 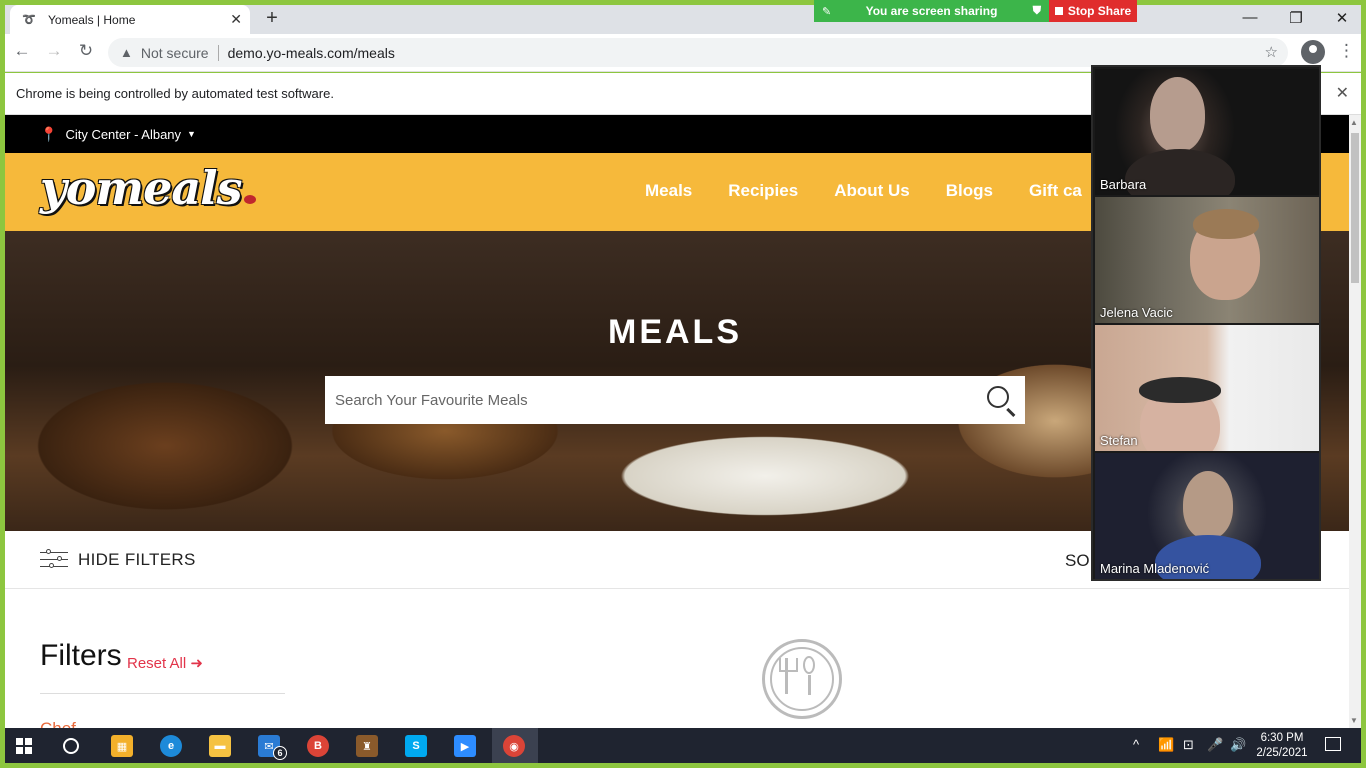 What do you see at coordinates (1333, 744) in the screenshot?
I see `notification-center-icon` at bounding box center [1333, 744].